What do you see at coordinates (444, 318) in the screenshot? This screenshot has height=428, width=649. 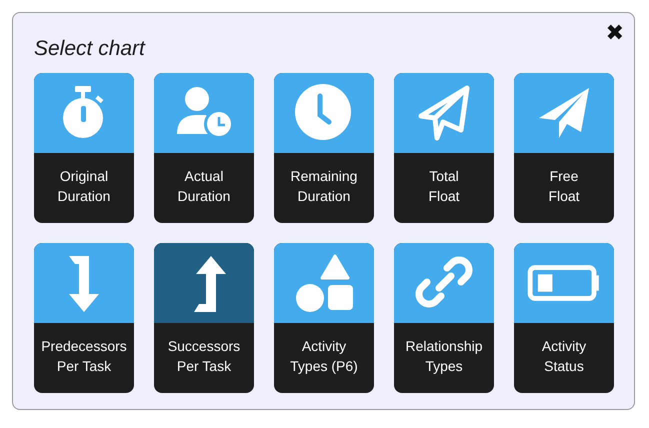 I see `chart-tile: Relationship Types` at bounding box center [444, 318].